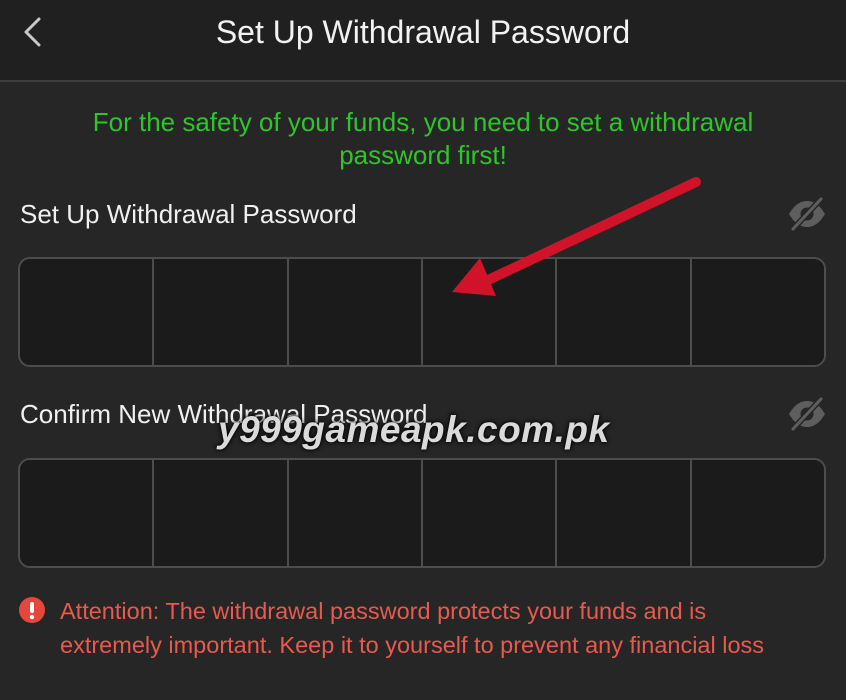 The width and height of the screenshot is (846, 700). Describe the element at coordinates (32, 610) in the screenshot. I see `exclamation-circle-icon` at that location.